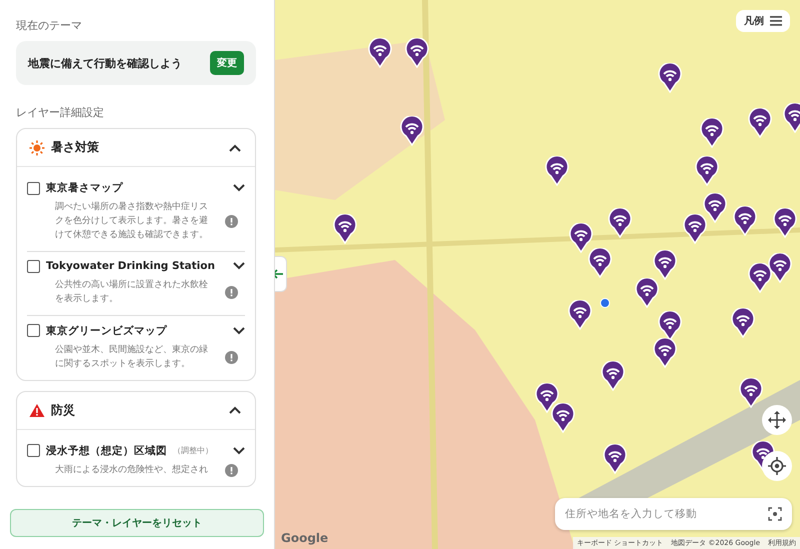 This screenshot has width=800, height=549. I want to click on layer-description: 調べたい場所の暑さ指数や熱中症リスクを色分けして表示します。暑さを避けて休憩できる施設も確認できます。, so click(132, 221).